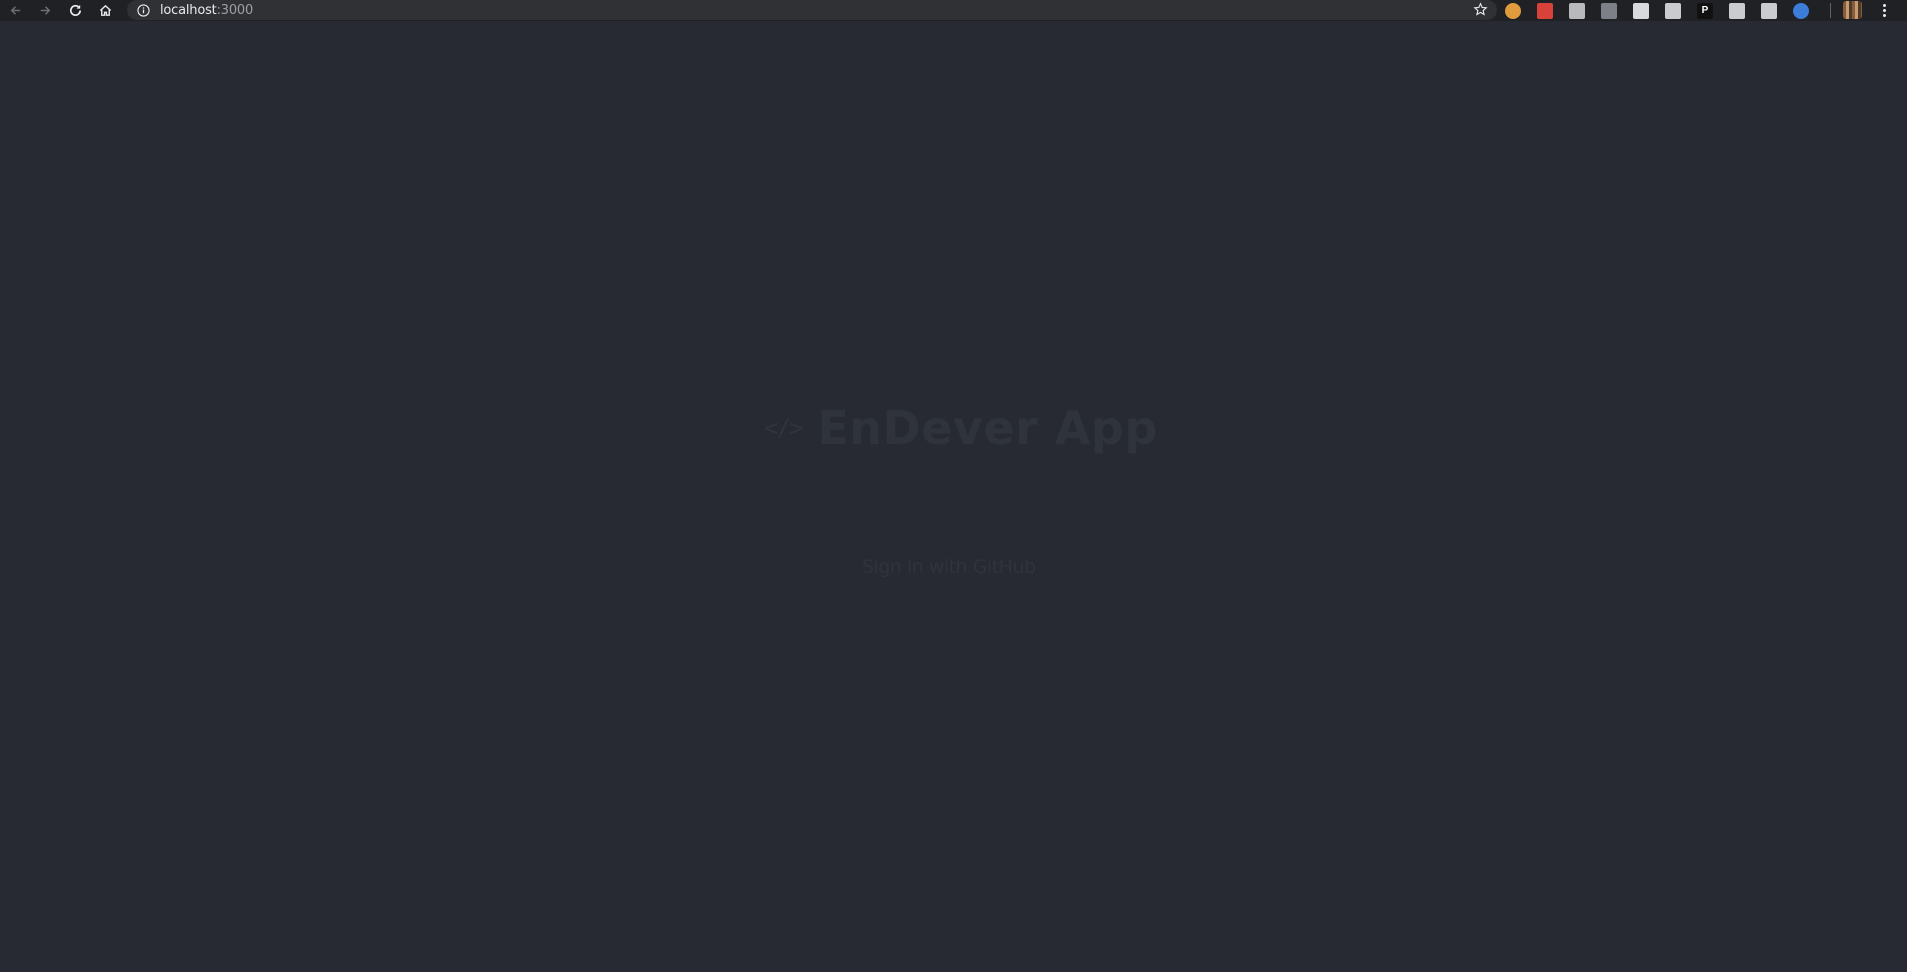 Image resolution: width=1907 pixels, height=972 pixels. Describe the element at coordinates (1545, 10) in the screenshot. I see `red-extension-icon` at that location.